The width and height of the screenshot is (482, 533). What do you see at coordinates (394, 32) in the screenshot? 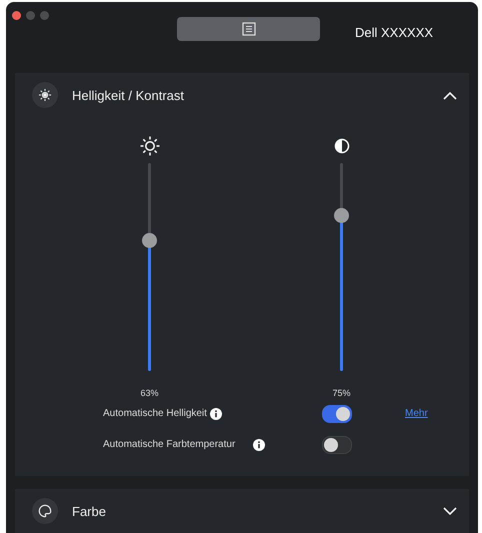
I see `device-name: Dell XXXXXX` at bounding box center [394, 32].